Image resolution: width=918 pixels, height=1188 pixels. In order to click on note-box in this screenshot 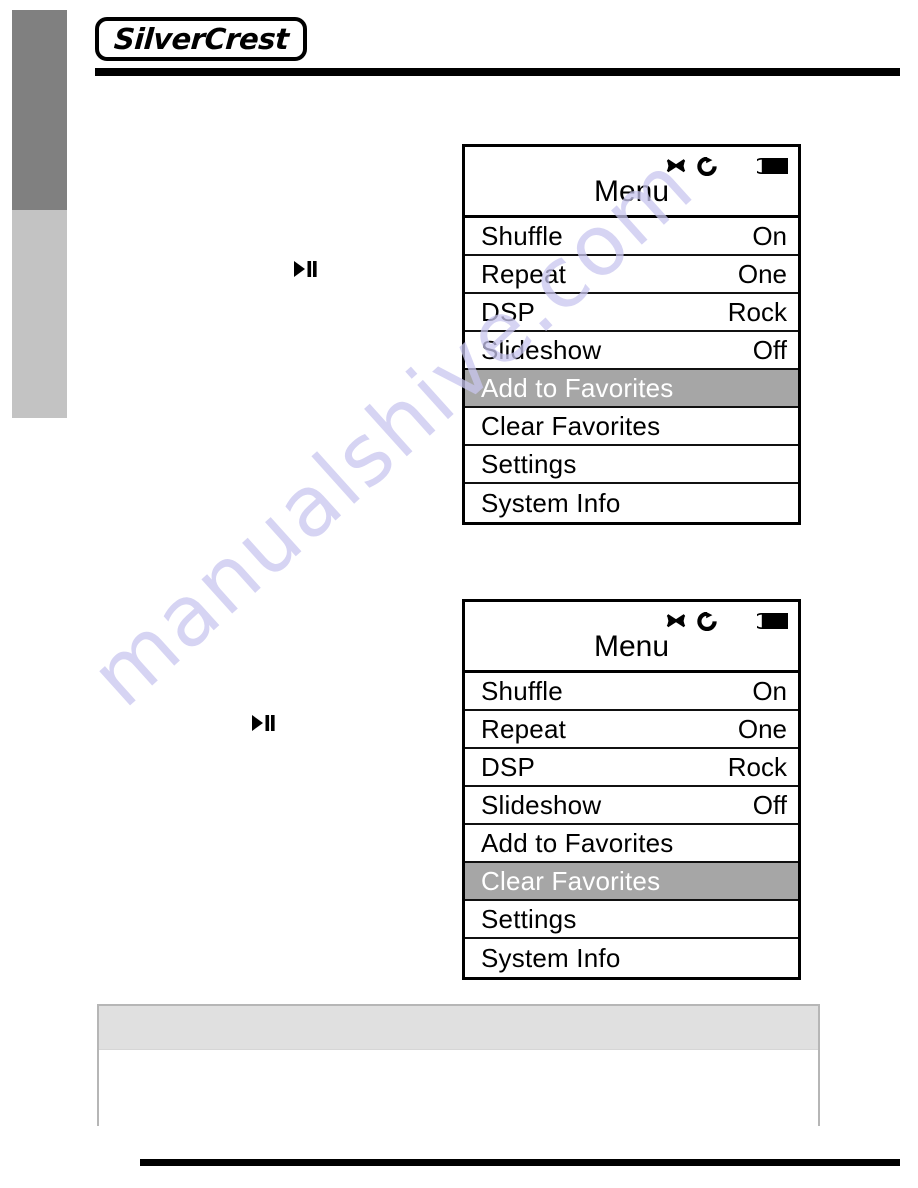, I will do `click(458, 1065)`.